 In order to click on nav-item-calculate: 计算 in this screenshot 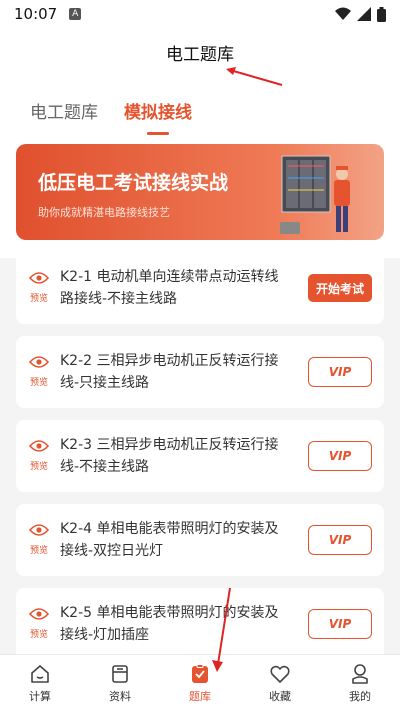, I will do `click(40, 682)`.